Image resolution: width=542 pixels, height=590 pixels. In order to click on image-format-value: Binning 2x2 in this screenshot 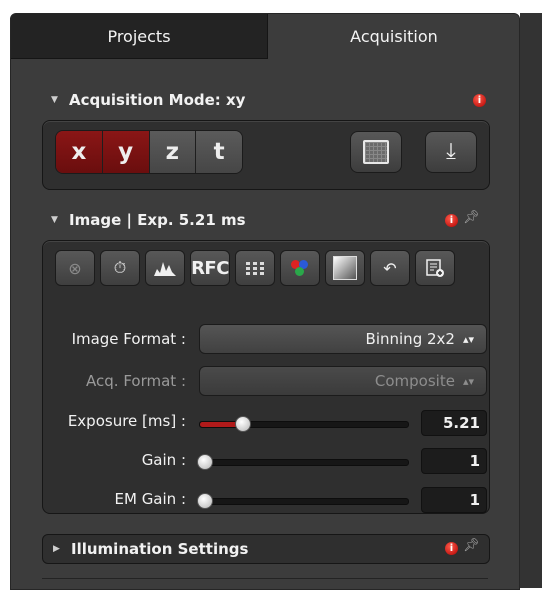, I will do `click(410, 339)`.